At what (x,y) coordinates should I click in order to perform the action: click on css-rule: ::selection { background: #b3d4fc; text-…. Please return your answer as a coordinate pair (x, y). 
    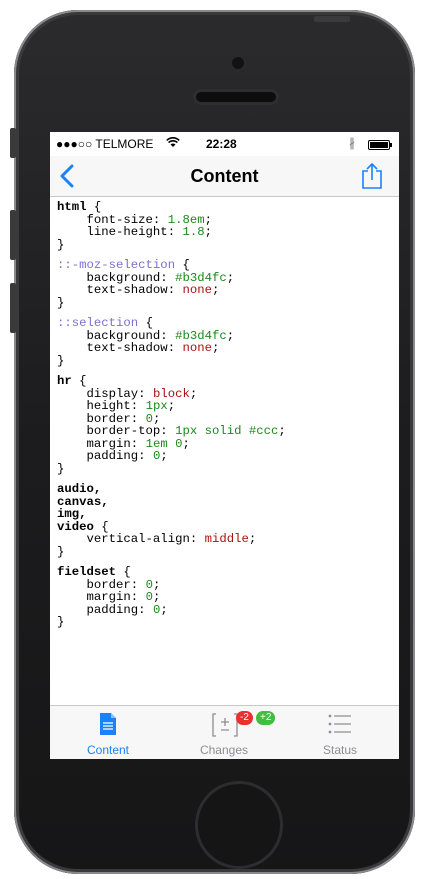
    Looking at the image, I should click on (228, 342).